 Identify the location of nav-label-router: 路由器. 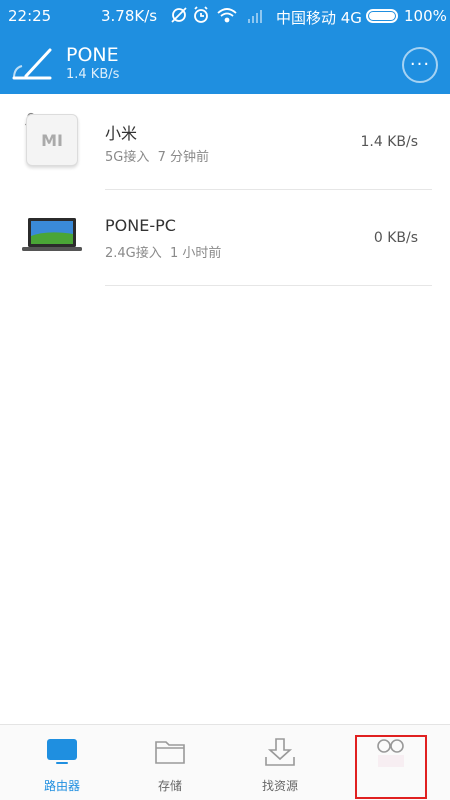
(61, 786).